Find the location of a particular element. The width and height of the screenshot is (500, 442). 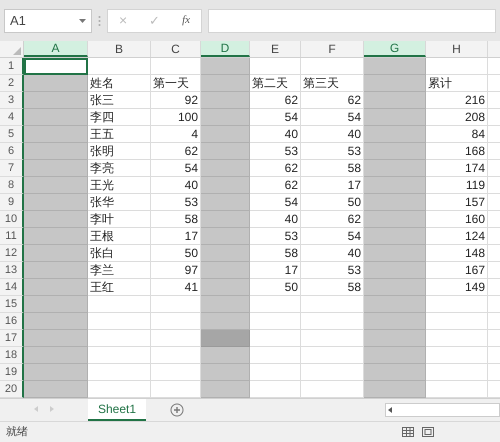

name-box: A1 is located at coordinates (48, 20).